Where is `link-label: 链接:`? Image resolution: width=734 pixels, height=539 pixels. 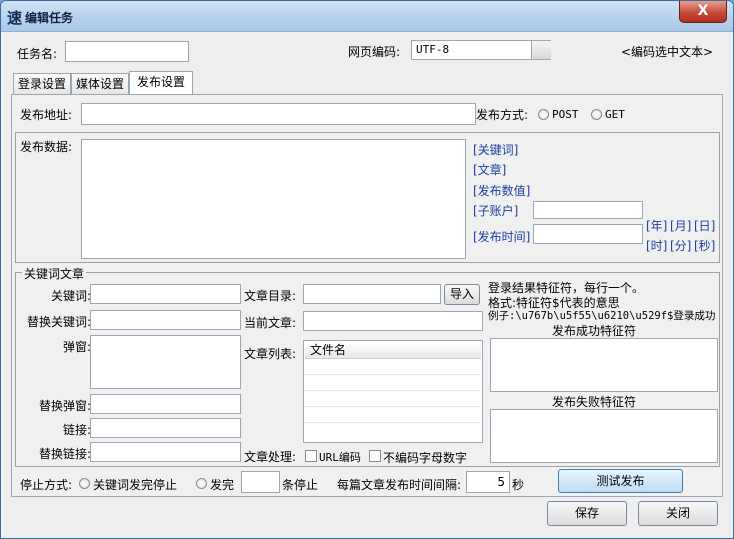 link-label: 链接: is located at coordinates (76, 430).